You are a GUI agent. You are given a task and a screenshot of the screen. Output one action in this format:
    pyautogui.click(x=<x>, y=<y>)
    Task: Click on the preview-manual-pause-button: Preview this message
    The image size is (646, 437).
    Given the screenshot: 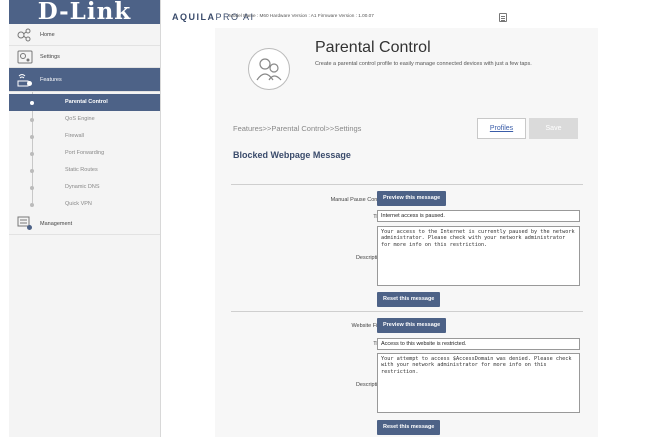 What is the action you would take?
    pyautogui.click(x=412, y=198)
    